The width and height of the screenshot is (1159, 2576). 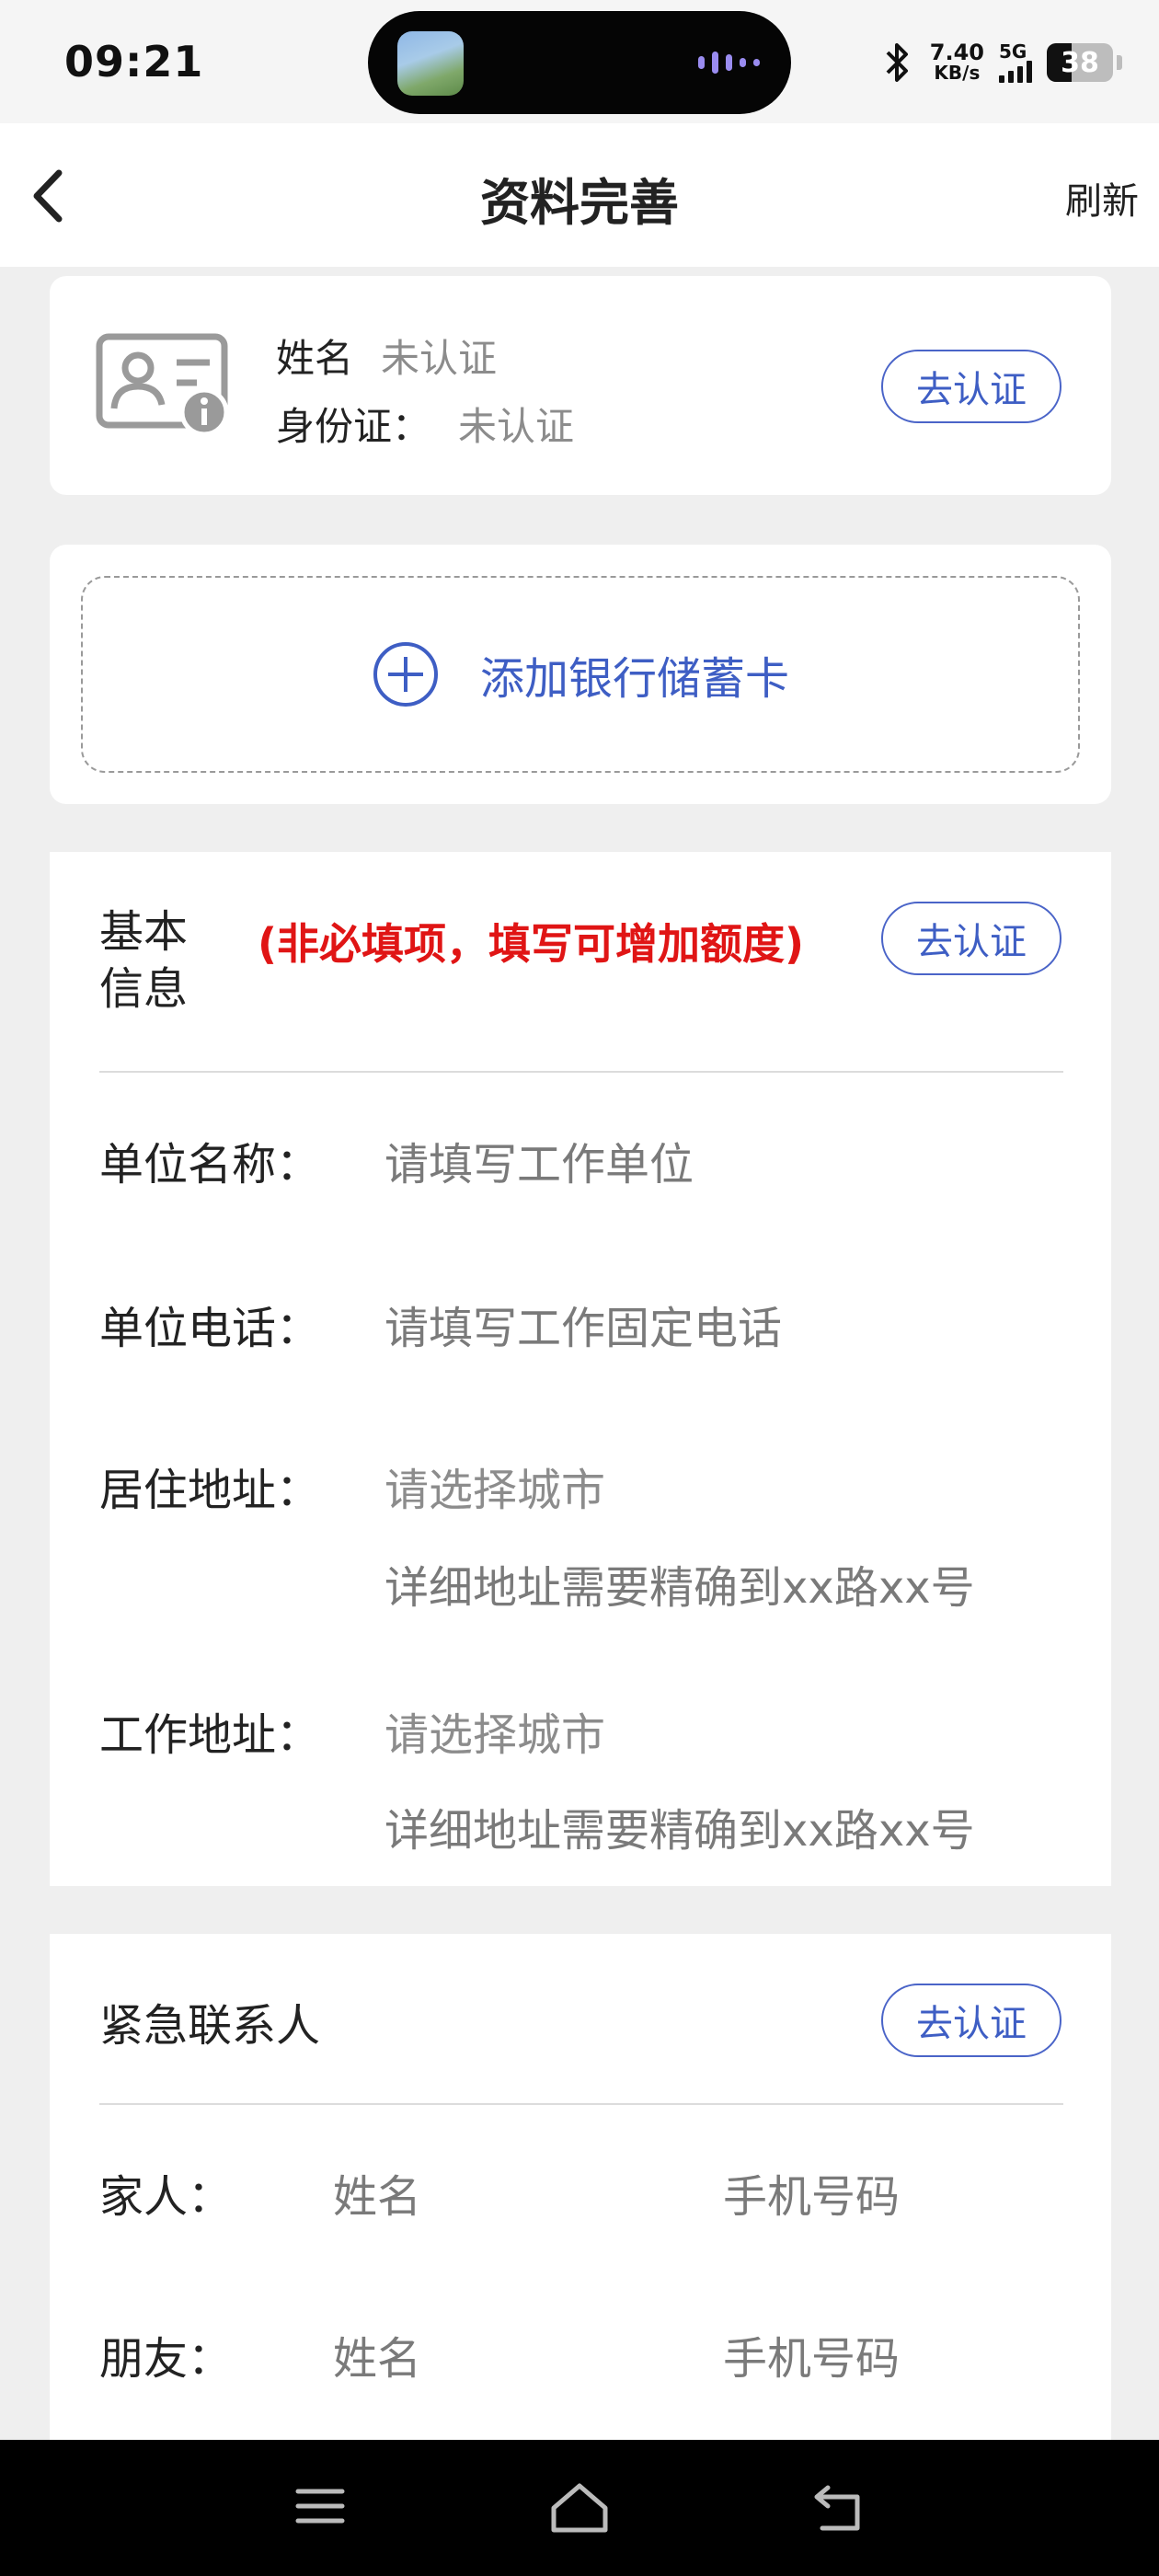 I want to click on friend-phone-input: 手机号码, so click(x=811, y=2354).